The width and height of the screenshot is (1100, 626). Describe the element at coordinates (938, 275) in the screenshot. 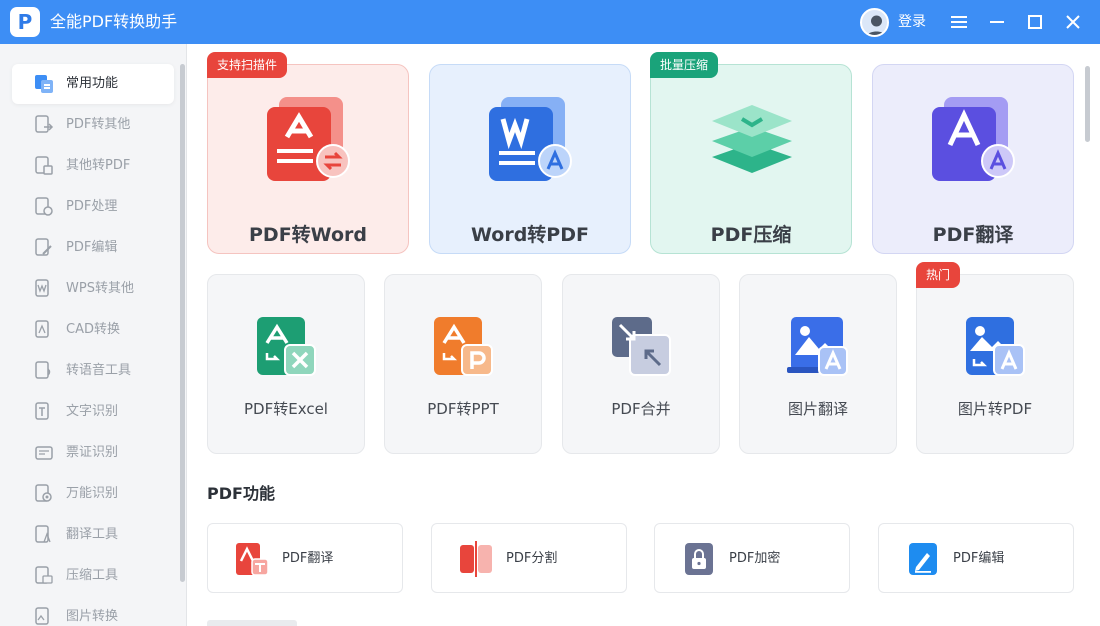

I see `hot-badge: 热门` at that location.